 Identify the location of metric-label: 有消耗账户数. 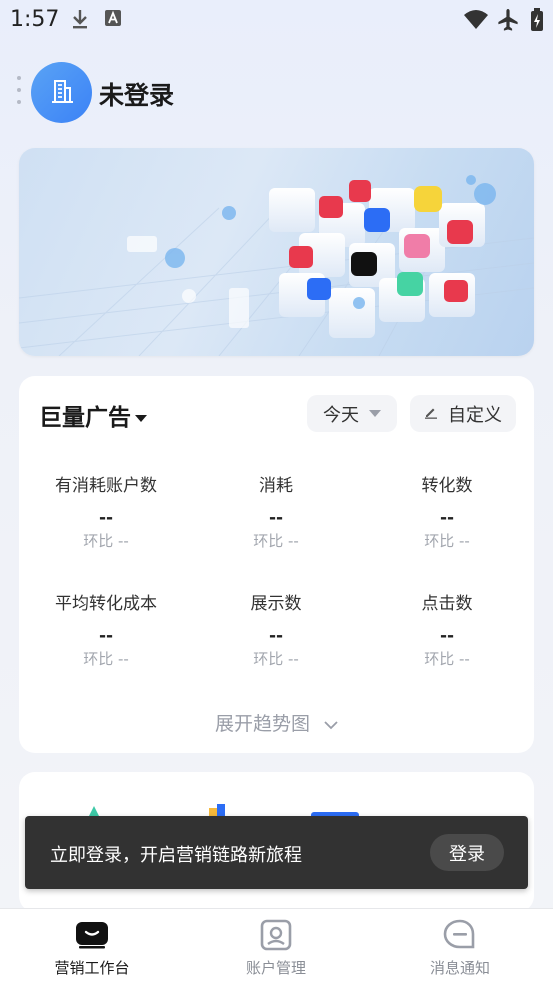
(106, 486).